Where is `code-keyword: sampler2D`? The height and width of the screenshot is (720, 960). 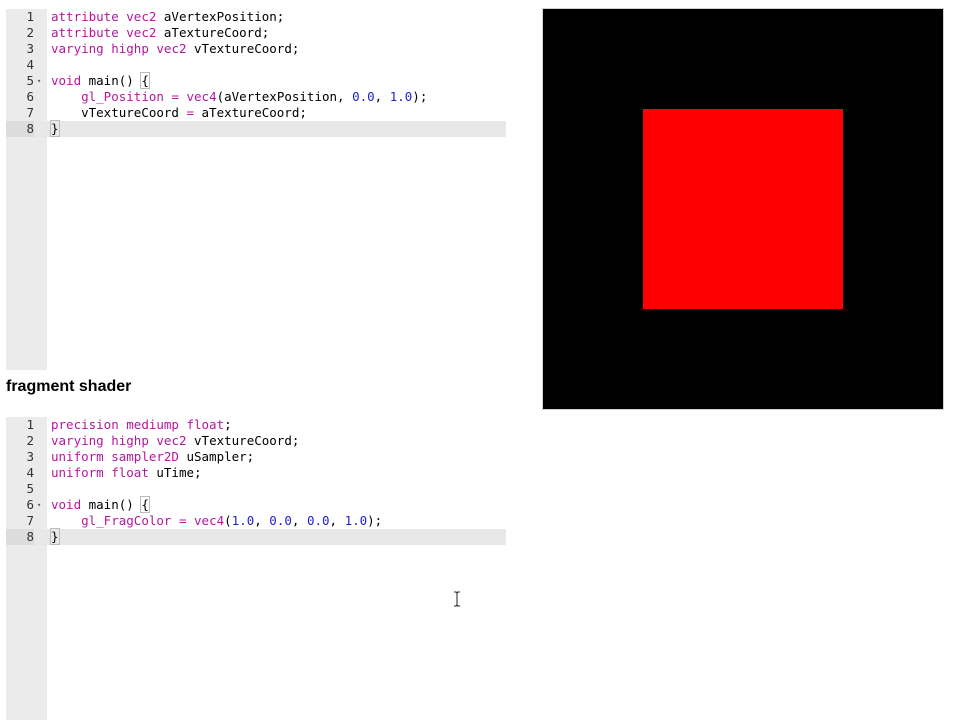 code-keyword: sampler2D is located at coordinates (145, 456).